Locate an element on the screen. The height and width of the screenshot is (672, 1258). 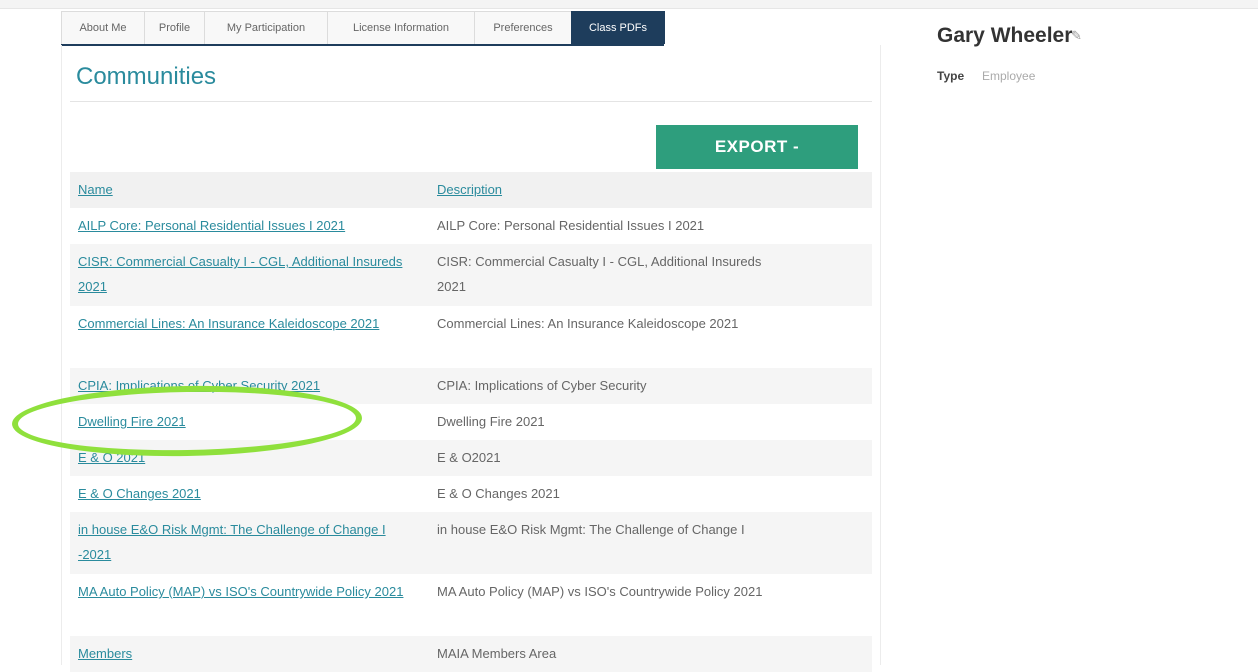
profile-type-label: Type is located at coordinates (951, 76).